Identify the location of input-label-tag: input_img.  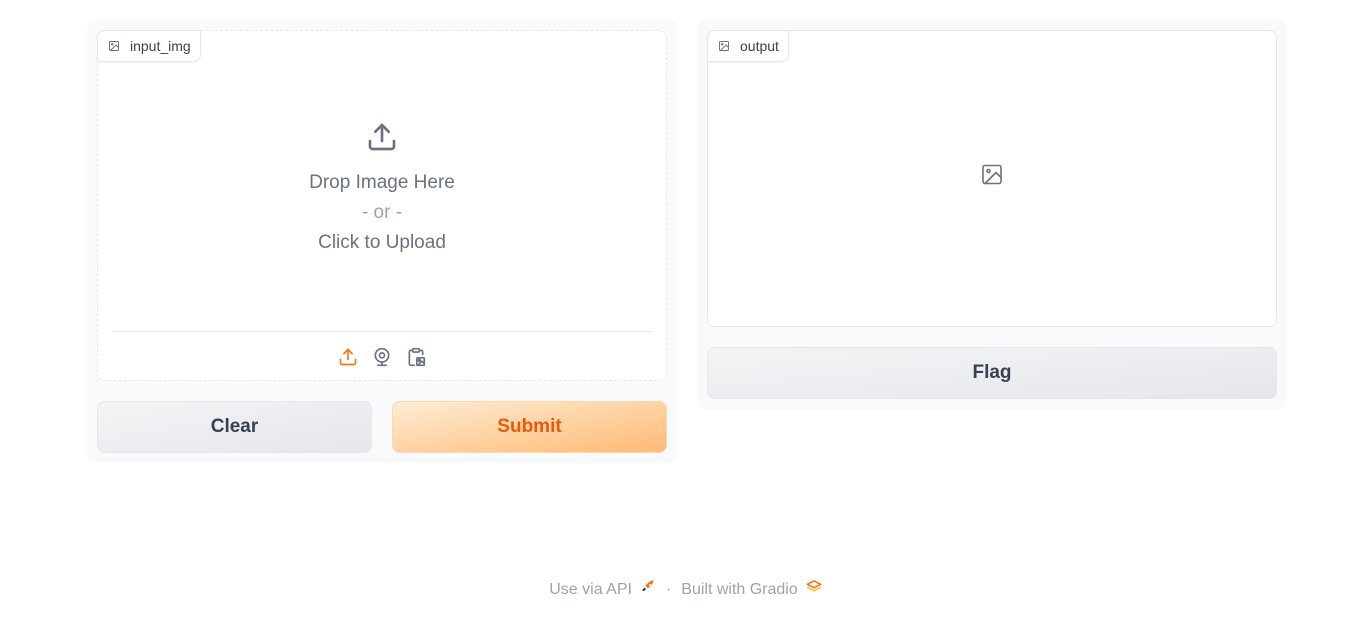
(149, 46).